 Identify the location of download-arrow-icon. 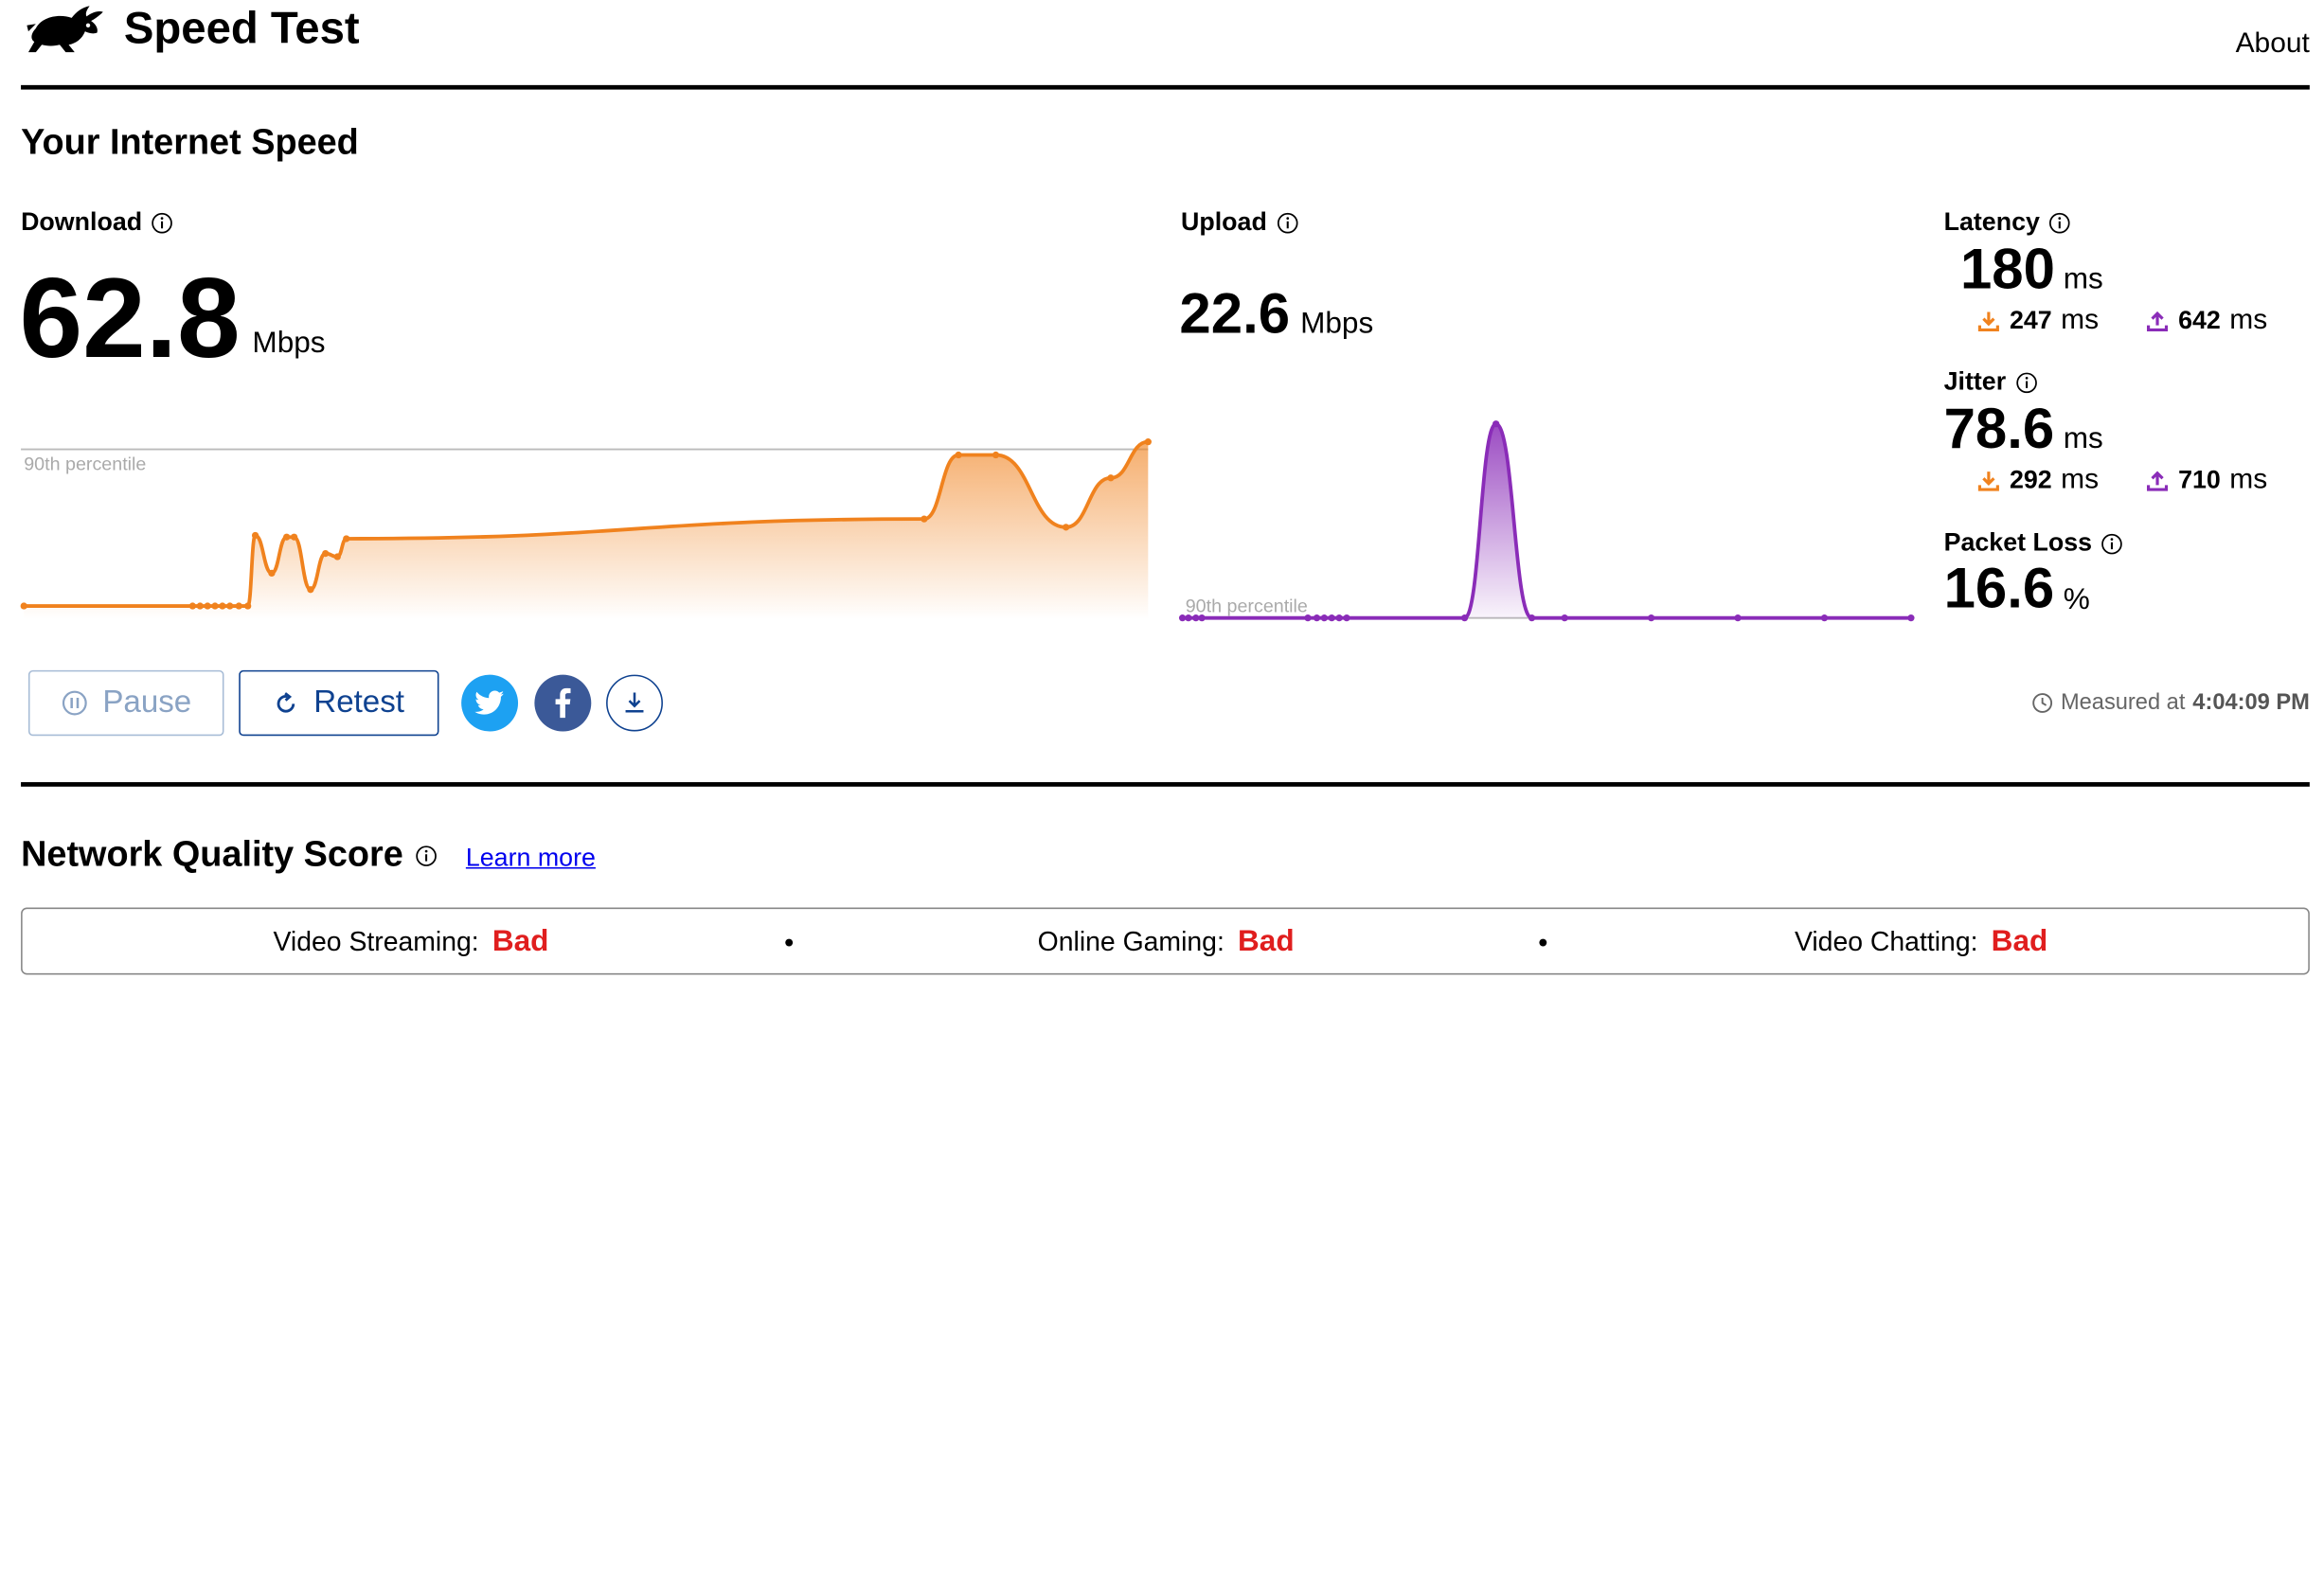
(1988, 321).